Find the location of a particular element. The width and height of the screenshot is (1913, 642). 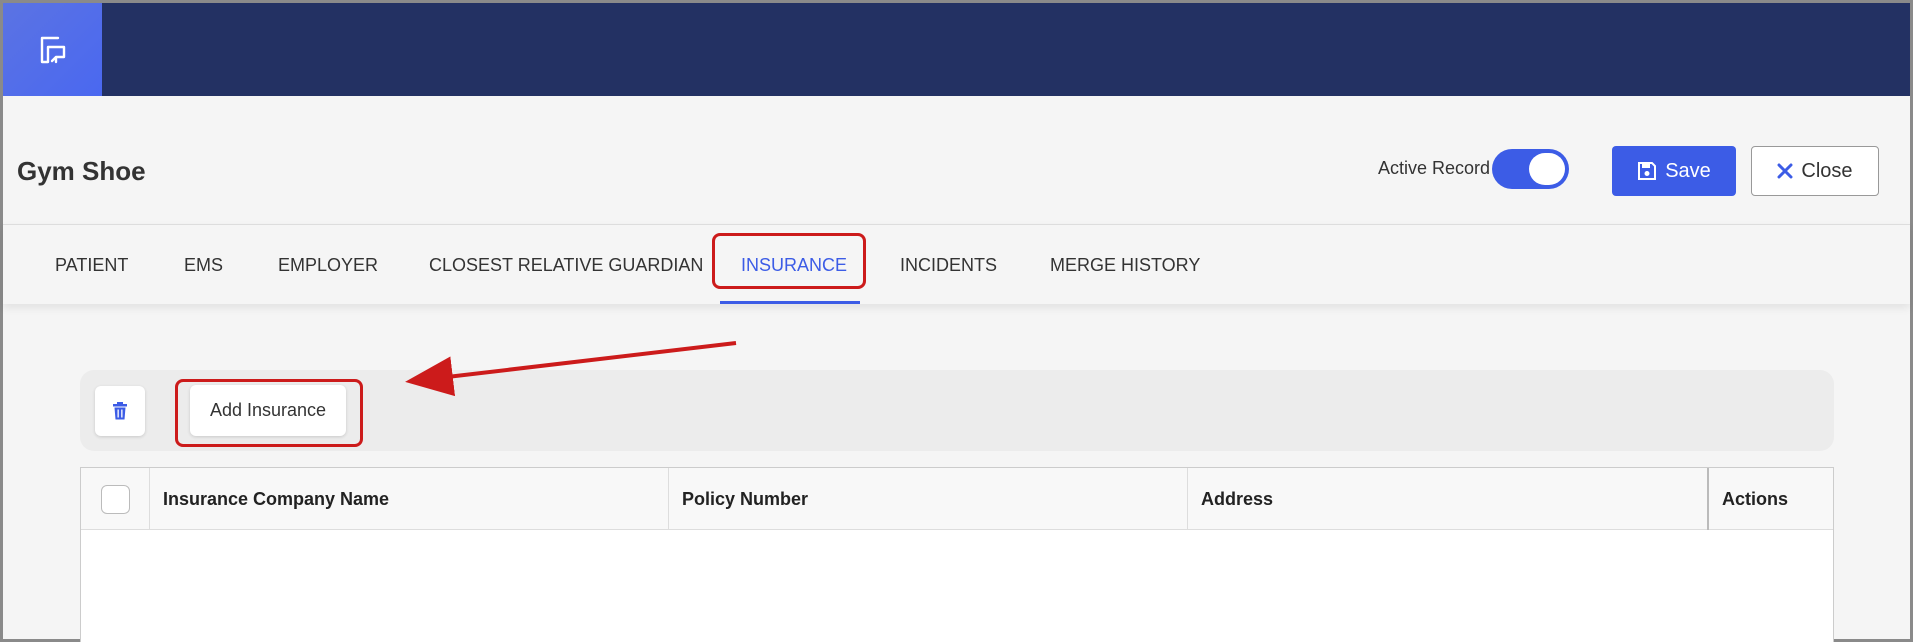

logo-icon is located at coordinates (52, 49).